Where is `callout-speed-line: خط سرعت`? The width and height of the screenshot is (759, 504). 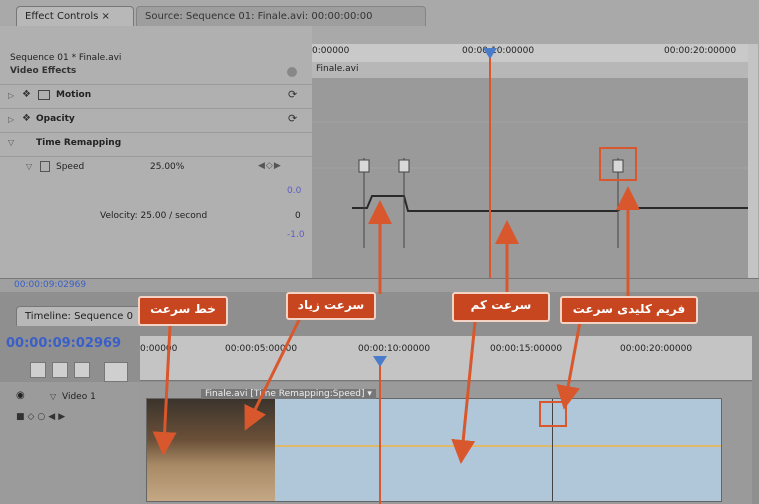
callout-speed-line: خط سرعت is located at coordinates (183, 311).